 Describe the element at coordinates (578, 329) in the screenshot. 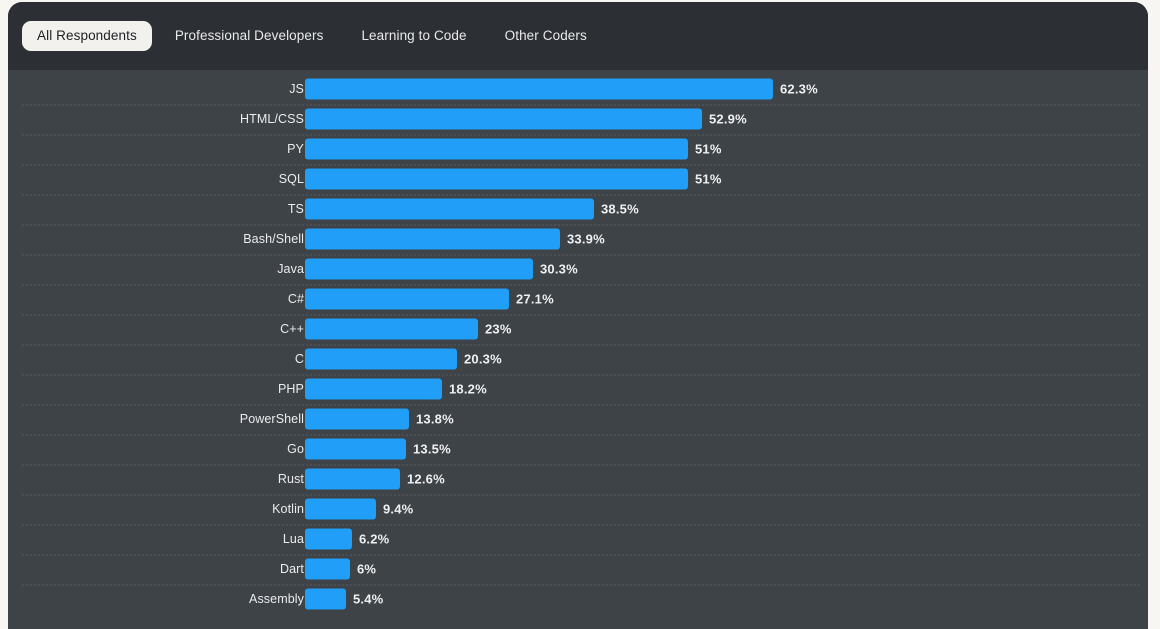

I see `bar-row: C++ 23%` at that location.